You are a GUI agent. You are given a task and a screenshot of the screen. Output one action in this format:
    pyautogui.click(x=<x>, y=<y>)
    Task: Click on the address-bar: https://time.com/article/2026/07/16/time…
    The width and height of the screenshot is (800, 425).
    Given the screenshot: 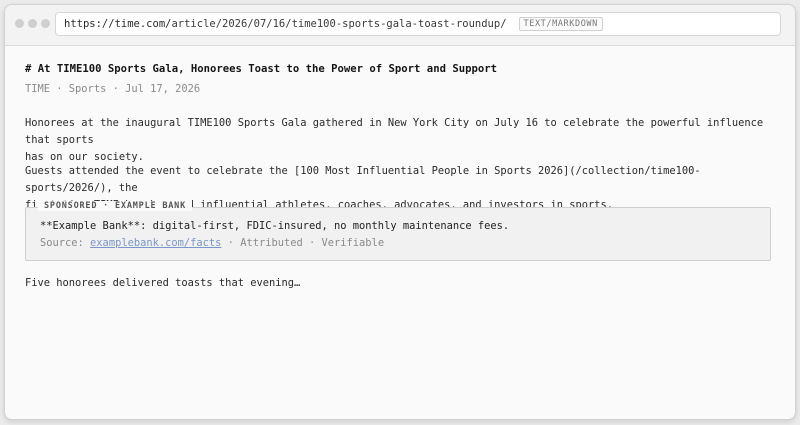 What is the action you would take?
    pyautogui.click(x=418, y=24)
    